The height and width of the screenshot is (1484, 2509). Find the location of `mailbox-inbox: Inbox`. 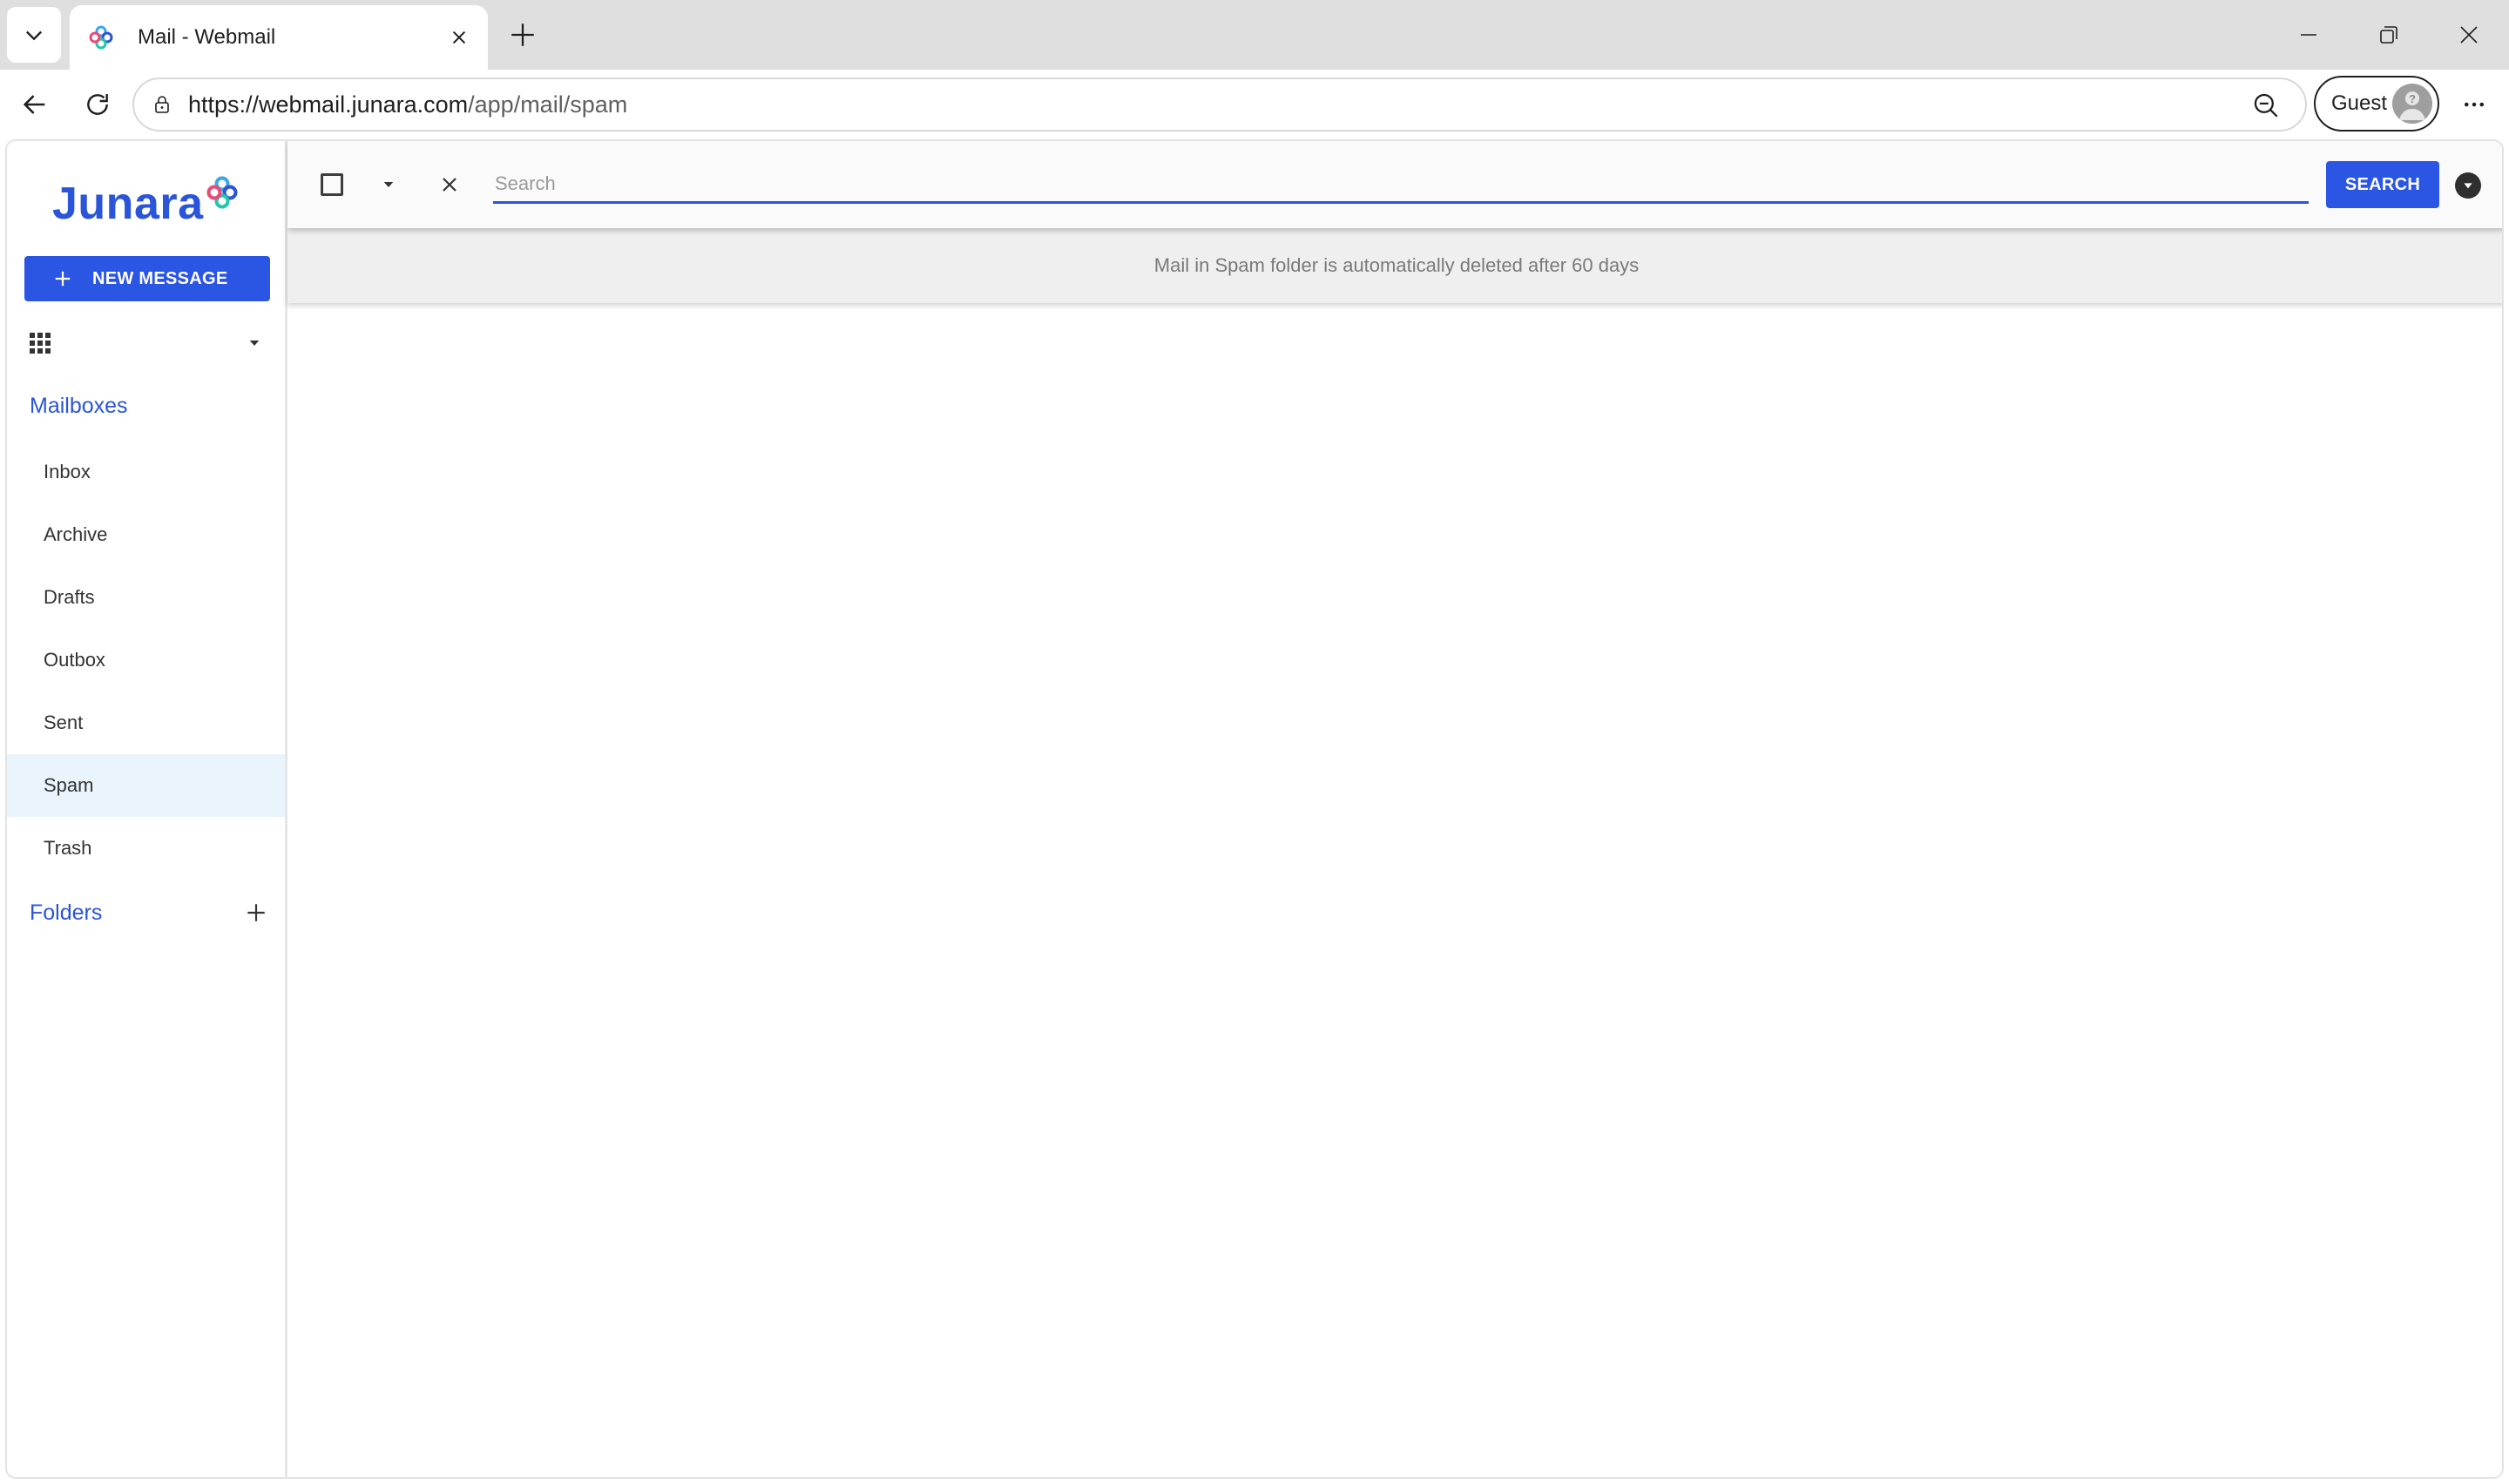

mailbox-inbox: Inbox is located at coordinates (146, 472).